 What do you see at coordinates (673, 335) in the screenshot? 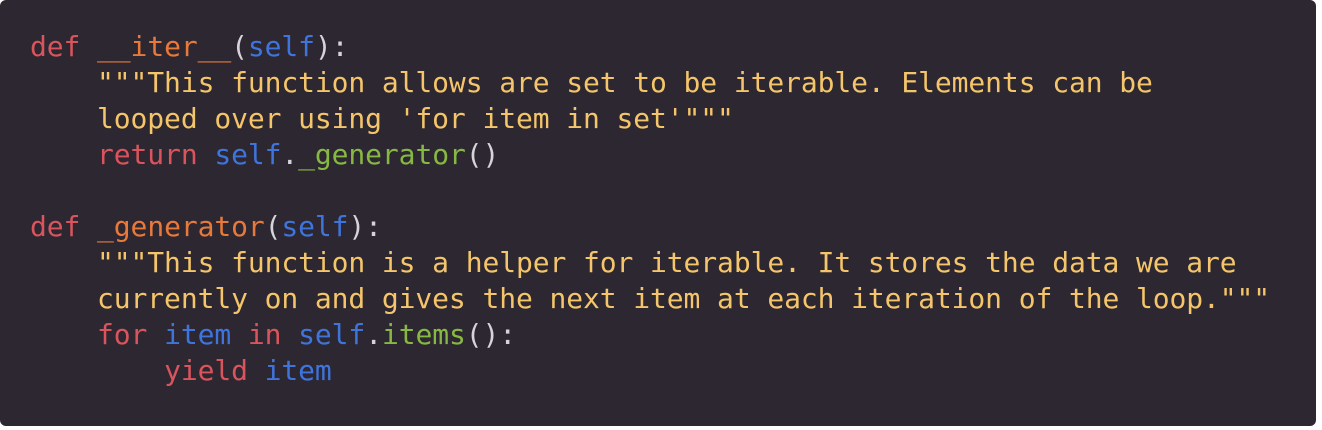
I see `code-line: for item in self.items():` at bounding box center [673, 335].